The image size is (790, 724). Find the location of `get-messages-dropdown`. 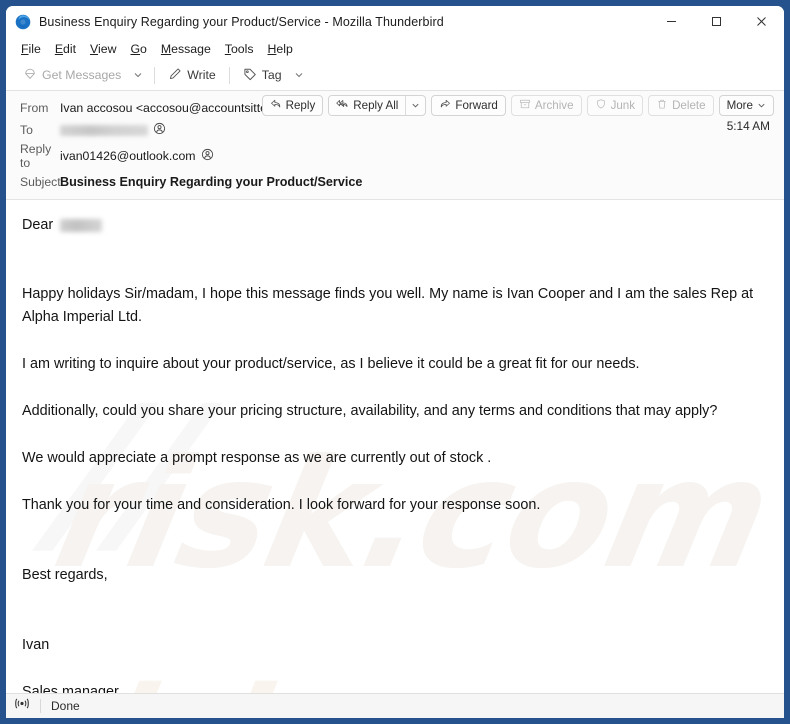

get-messages-dropdown is located at coordinates (138, 75).